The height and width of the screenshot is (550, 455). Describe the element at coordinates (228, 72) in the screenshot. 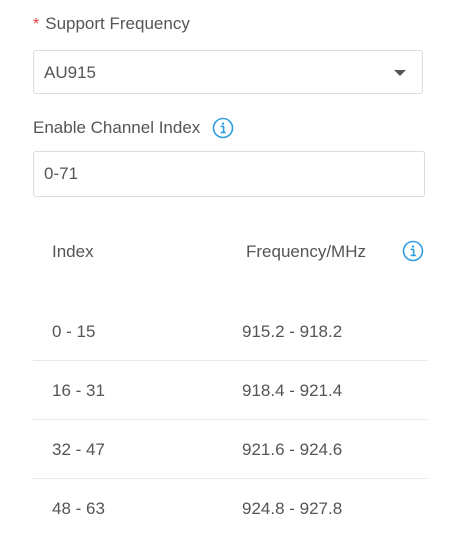

I see `support-frequency-select: AU915` at that location.